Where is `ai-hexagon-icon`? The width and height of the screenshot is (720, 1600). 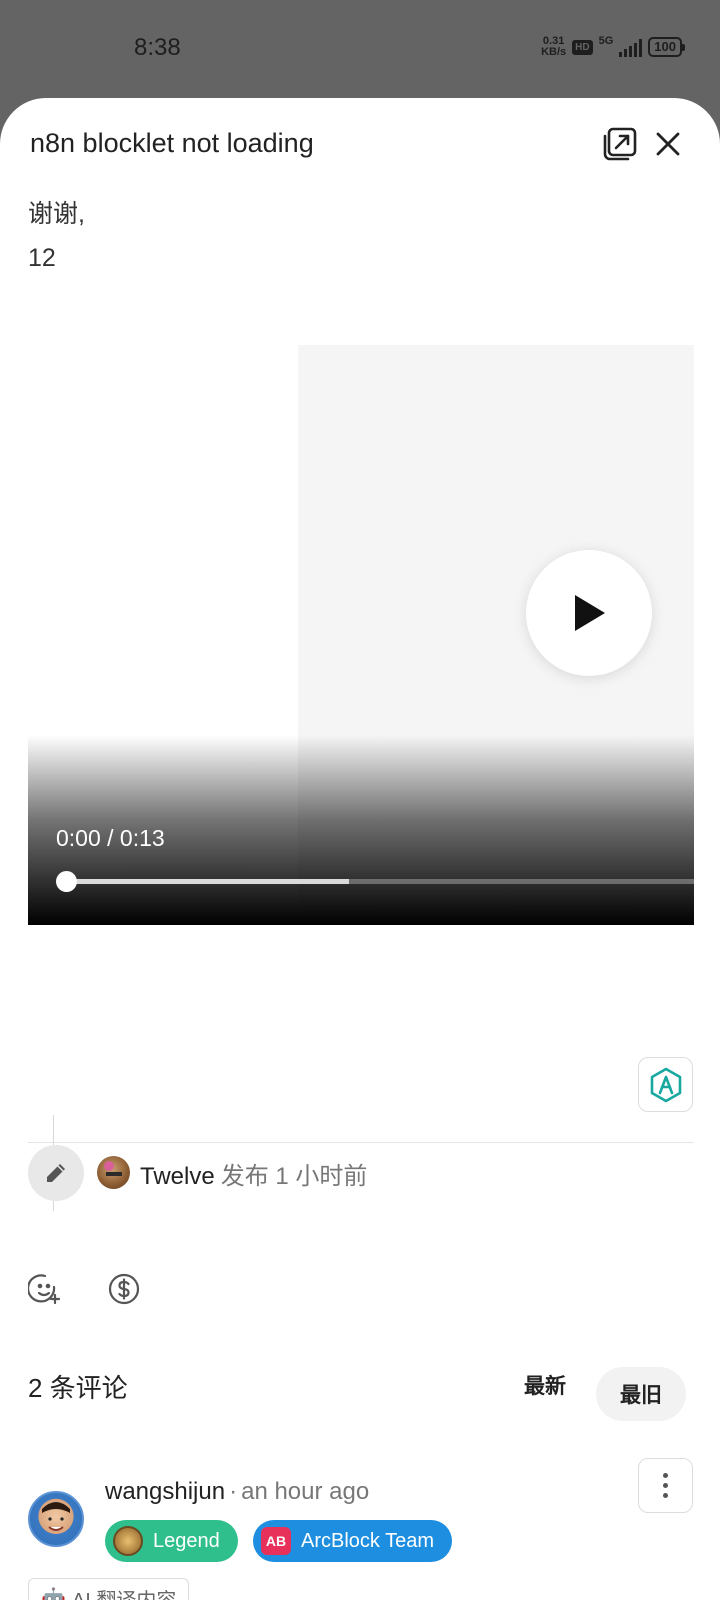 ai-hexagon-icon is located at coordinates (665, 1084).